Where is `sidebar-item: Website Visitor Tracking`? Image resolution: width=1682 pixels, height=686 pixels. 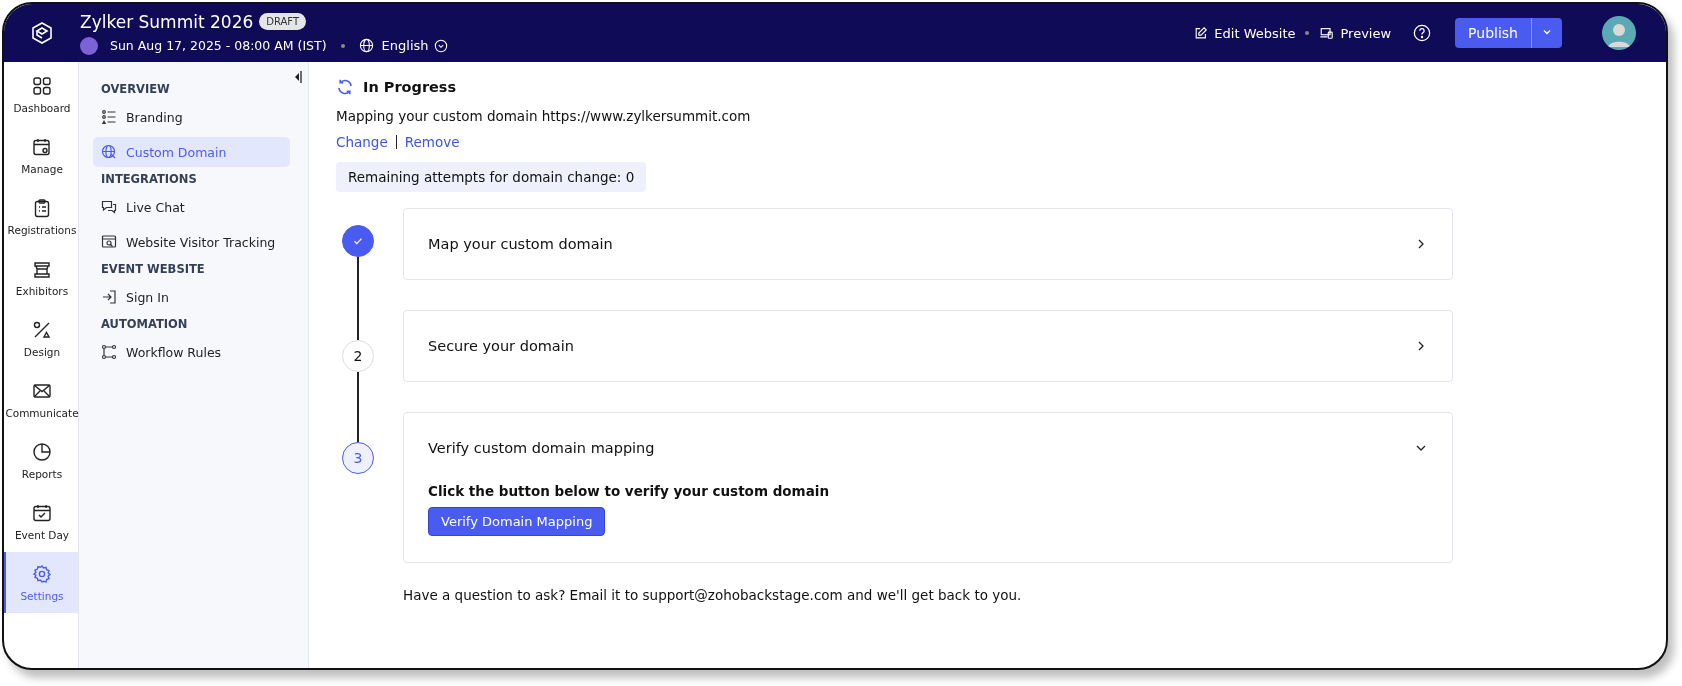
sidebar-item: Website Visitor Tracking is located at coordinates (191, 242).